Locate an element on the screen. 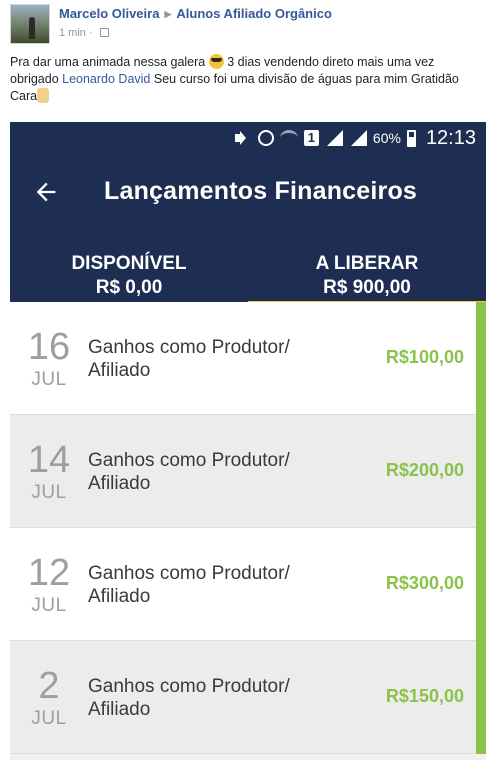 This screenshot has width=489, height=760. vibrate-mute-icon is located at coordinates (243, 138).